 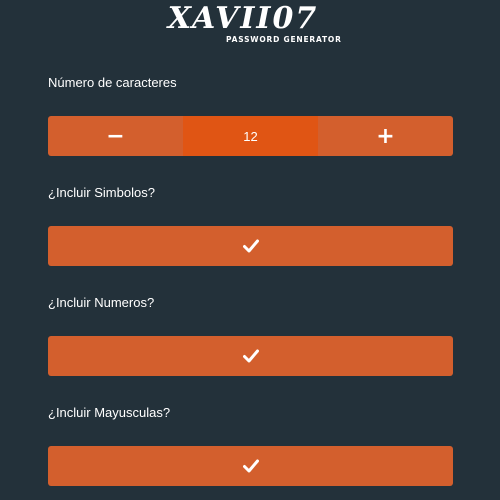 What do you see at coordinates (101, 192) in the screenshot?
I see `symbols-label: ¿Incluir Simbolos?` at bounding box center [101, 192].